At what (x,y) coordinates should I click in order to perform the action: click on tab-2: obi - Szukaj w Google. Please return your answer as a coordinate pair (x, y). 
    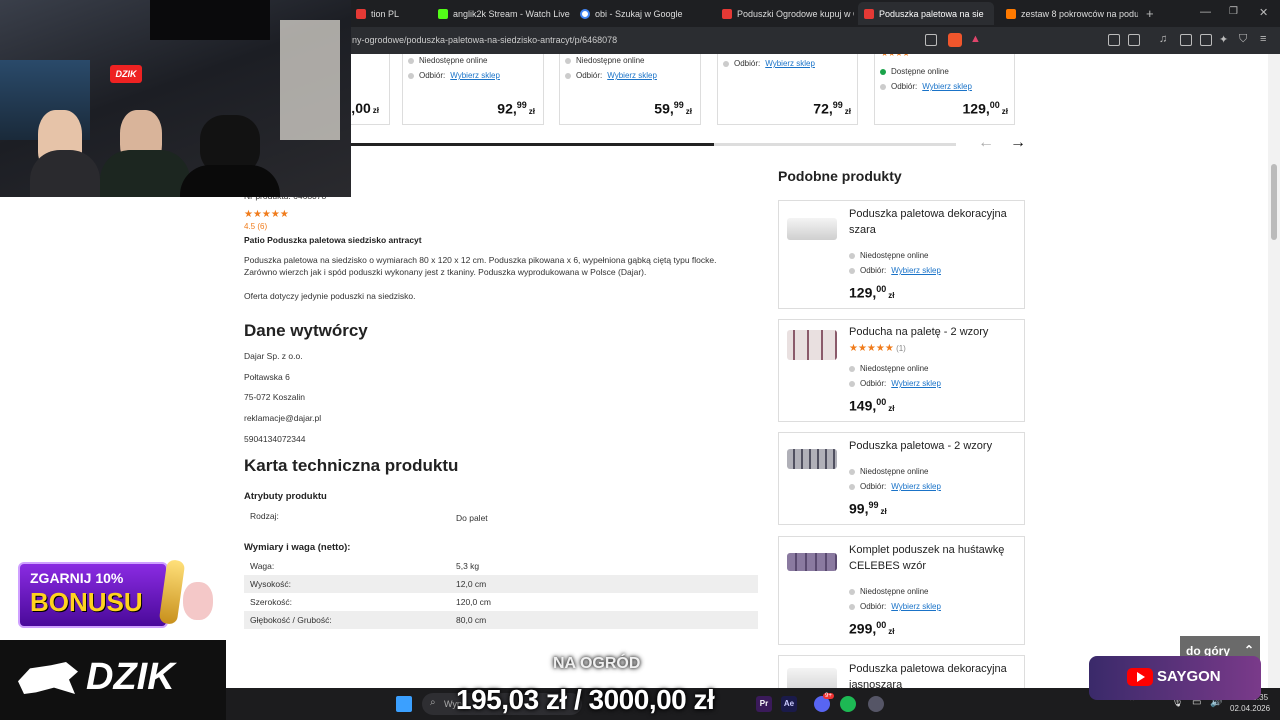
    Looking at the image, I should click on (644, 13).